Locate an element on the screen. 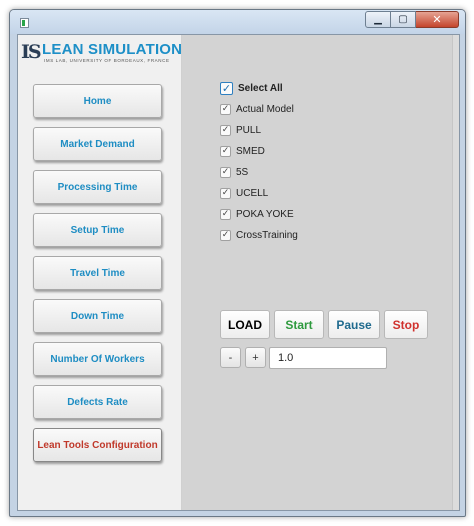 The width and height of the screenshot is (474, 526). nav-button-label: Setup Time is located at coordinates (97, 230).